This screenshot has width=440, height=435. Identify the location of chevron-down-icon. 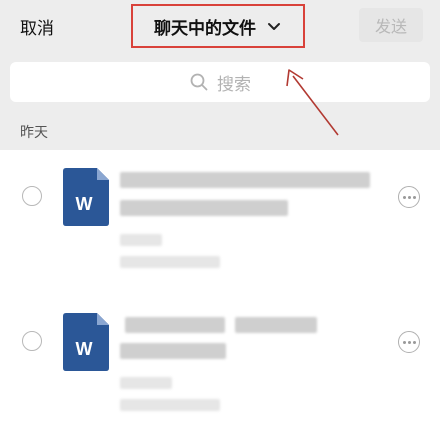
(274, 26).